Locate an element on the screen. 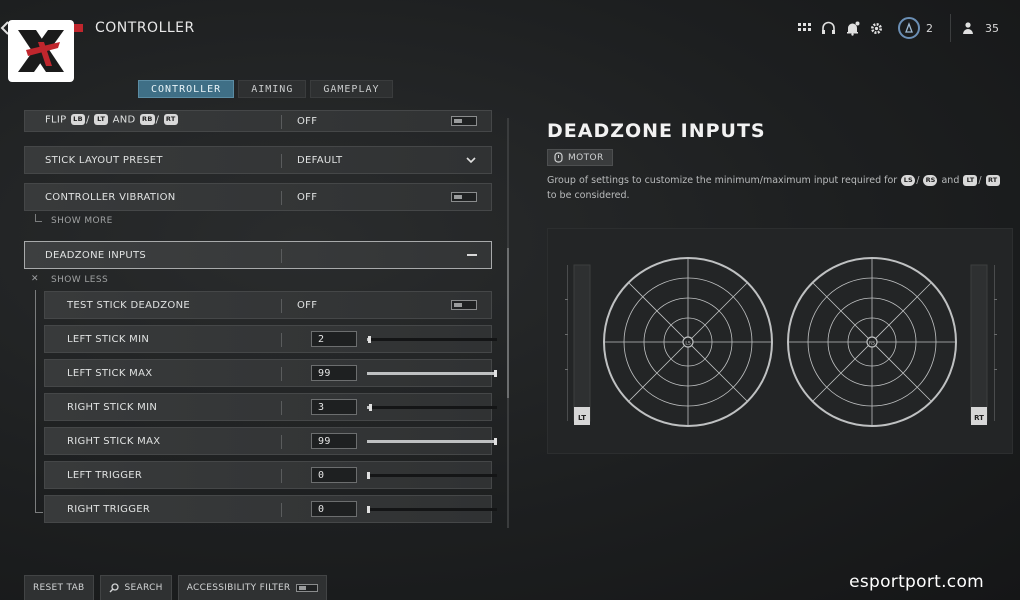  deadzone-inputs-label: DEADZONE INPUTS is located at coordinates (95, 255).